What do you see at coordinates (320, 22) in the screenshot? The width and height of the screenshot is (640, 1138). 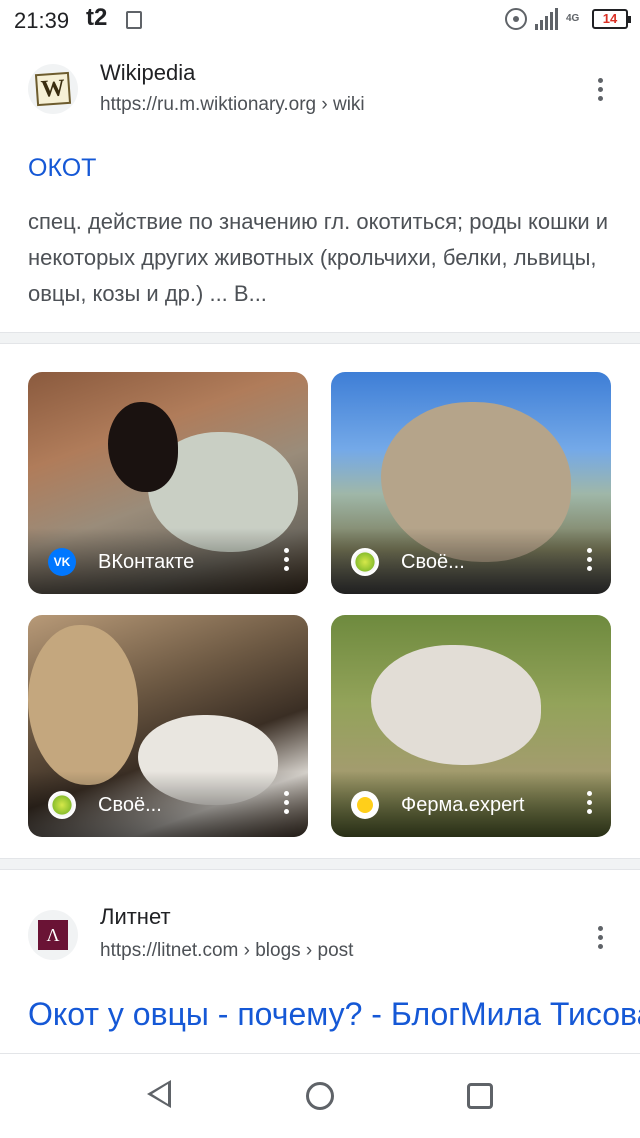 I see `status-bar: 21:39 t2 4G 14` at bounding box center [320, 22].